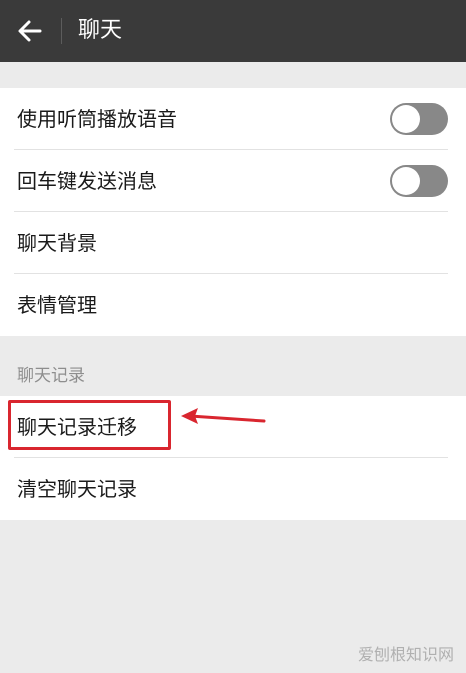  Describe the element at coordinates (89, 425) in the screenshot. I see `highlight-box` at that location.